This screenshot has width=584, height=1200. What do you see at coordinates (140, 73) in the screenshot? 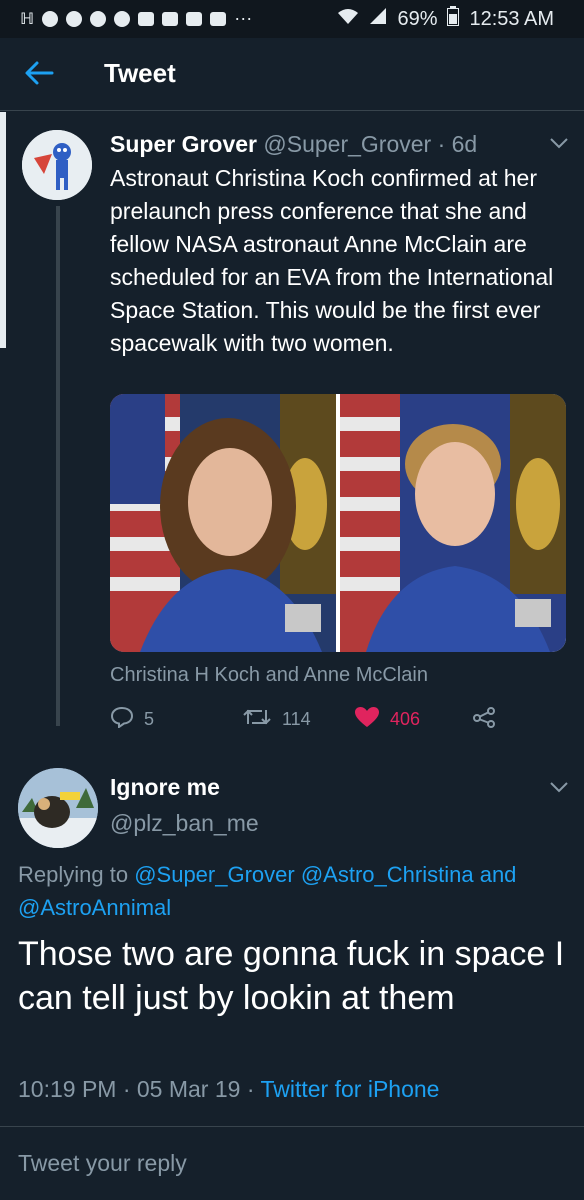
I see `page-title: Tweet` at bounding box center [140, 73].